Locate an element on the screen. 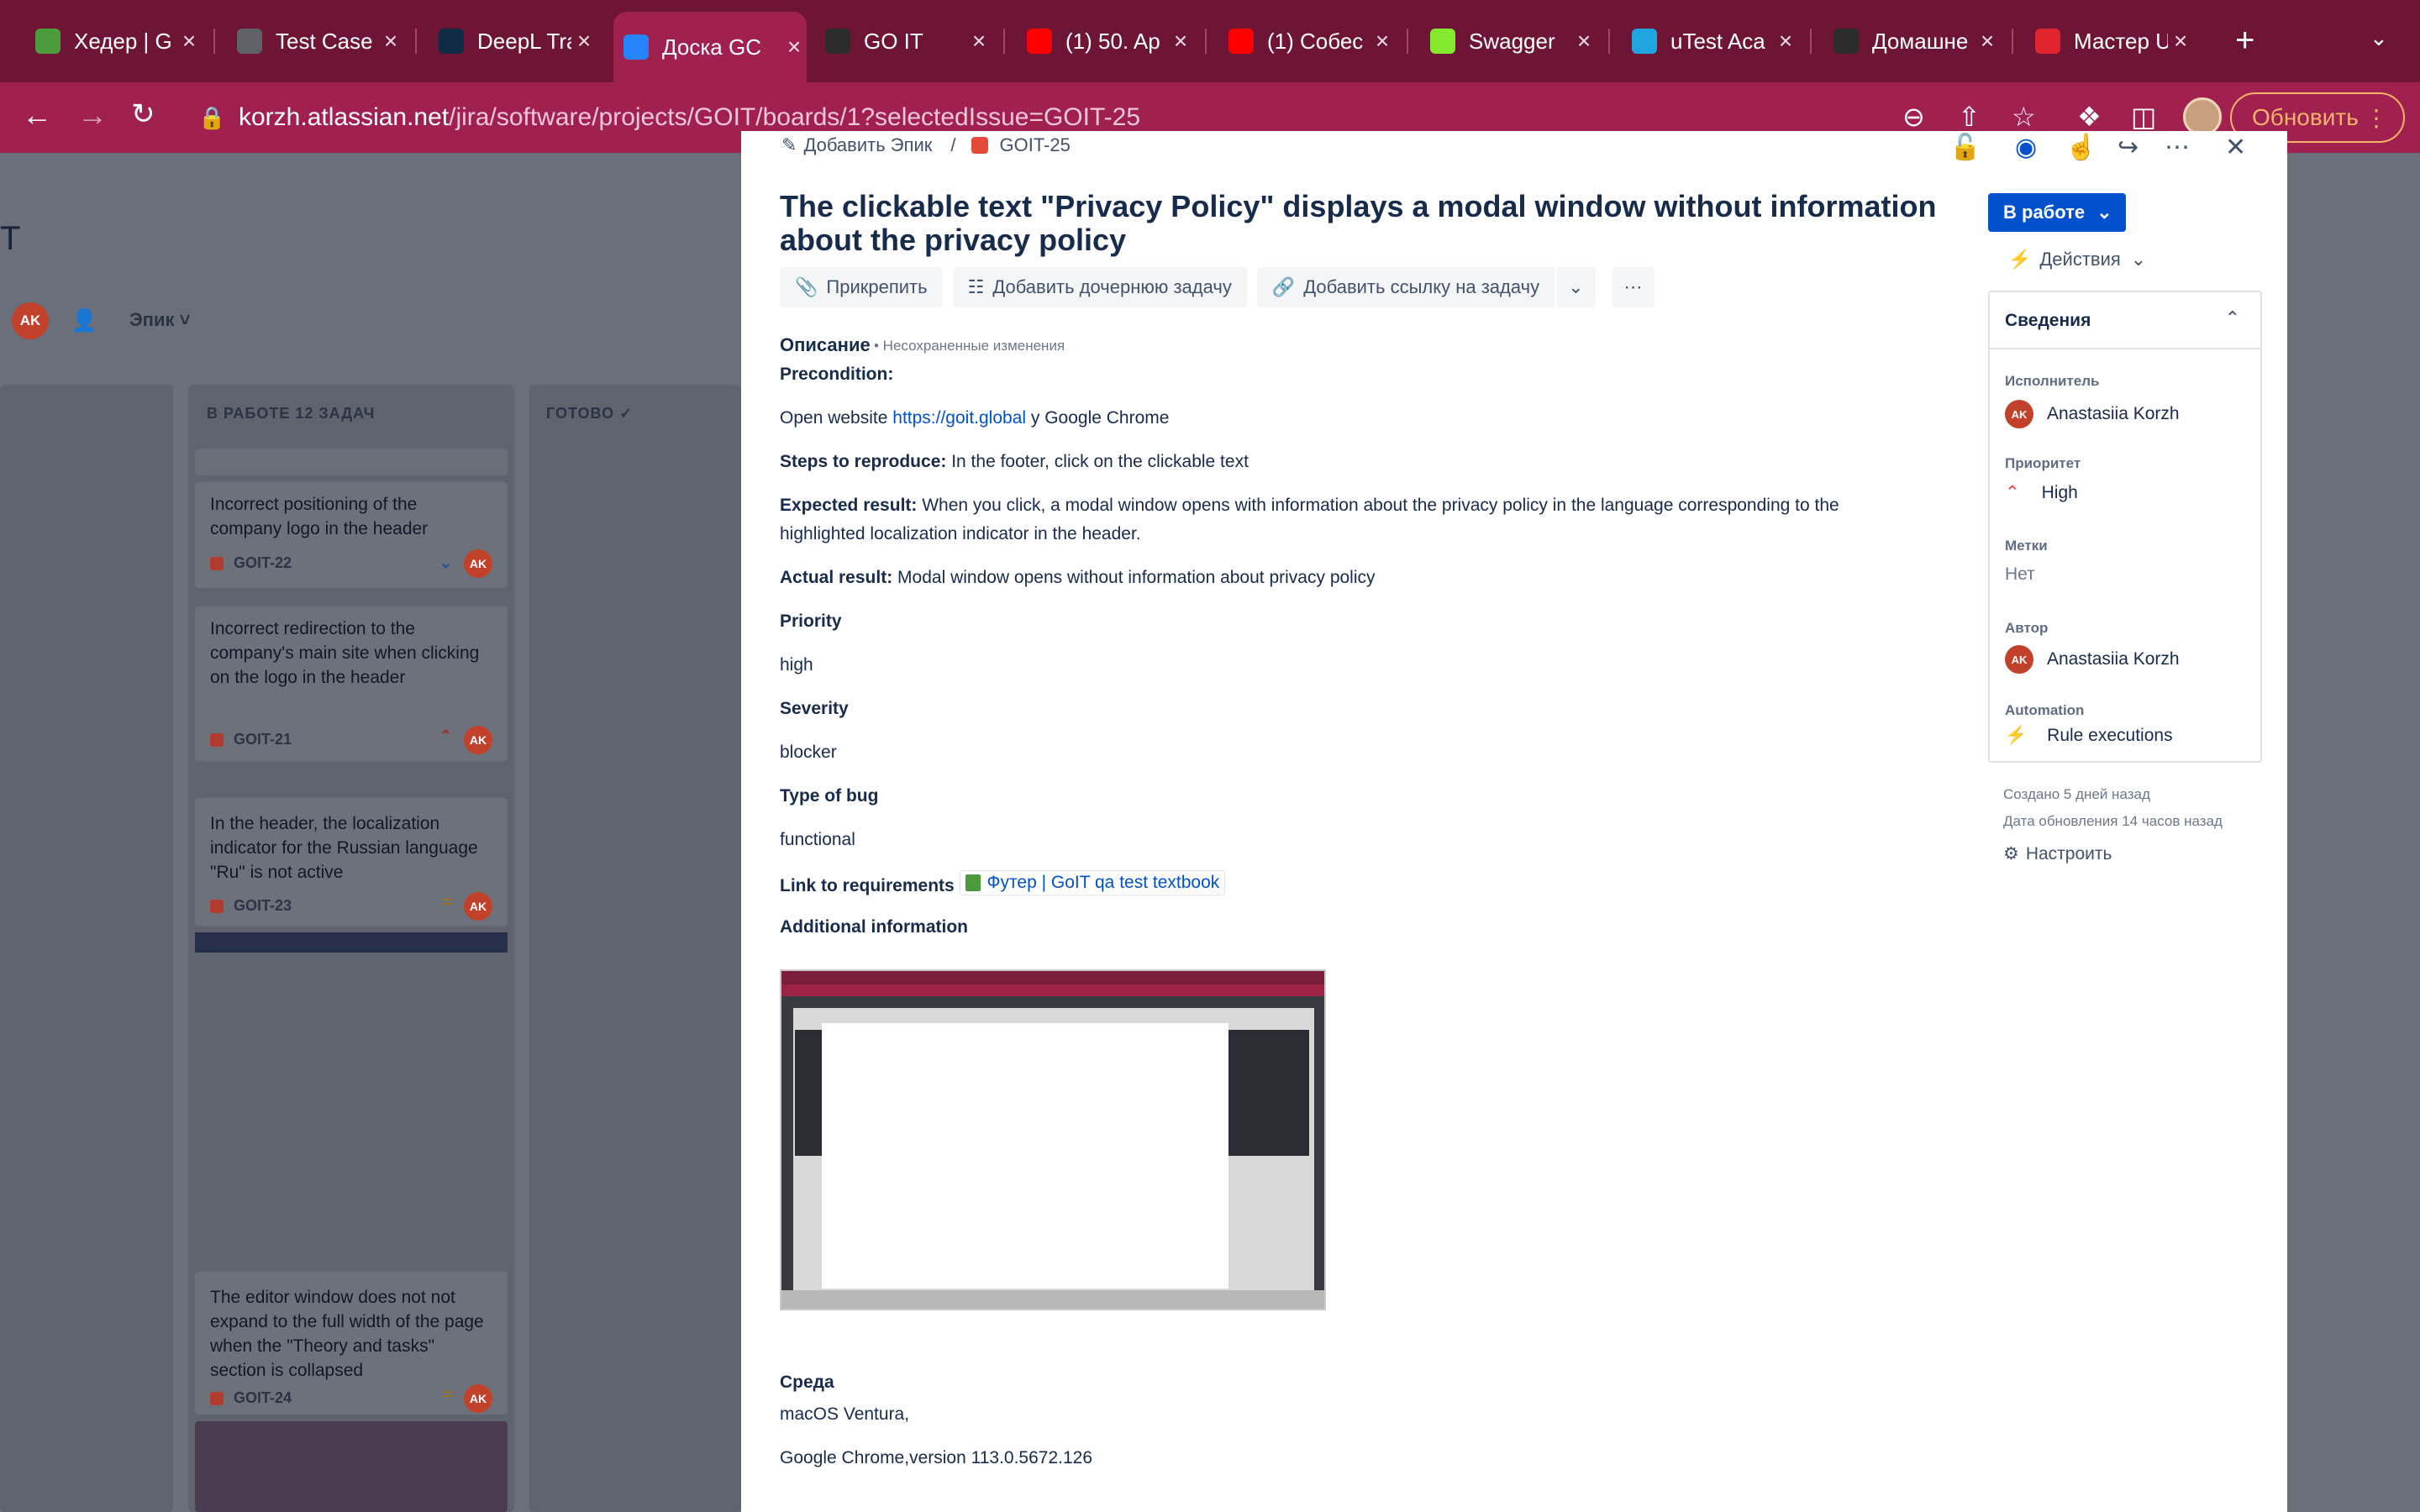 This screenshot has width=2420, height=1512. browser-tab: DeepL Tra × is located at coordinates (513, 41).